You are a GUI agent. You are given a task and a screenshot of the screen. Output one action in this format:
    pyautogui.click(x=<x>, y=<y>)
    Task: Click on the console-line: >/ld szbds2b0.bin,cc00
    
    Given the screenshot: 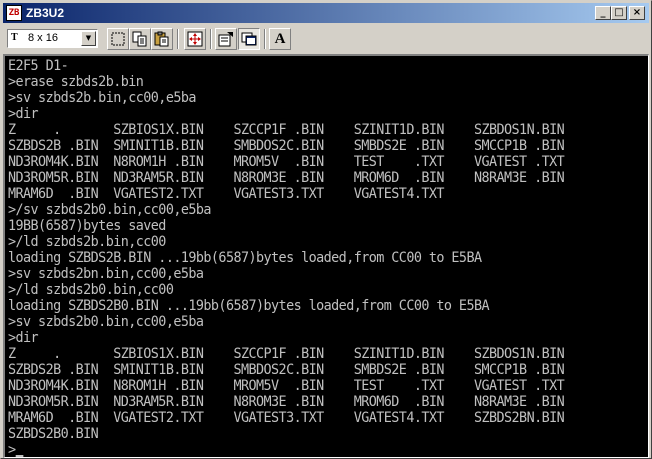 What is the action you would take?
    pyautogui.click(x=91, y=290)
    